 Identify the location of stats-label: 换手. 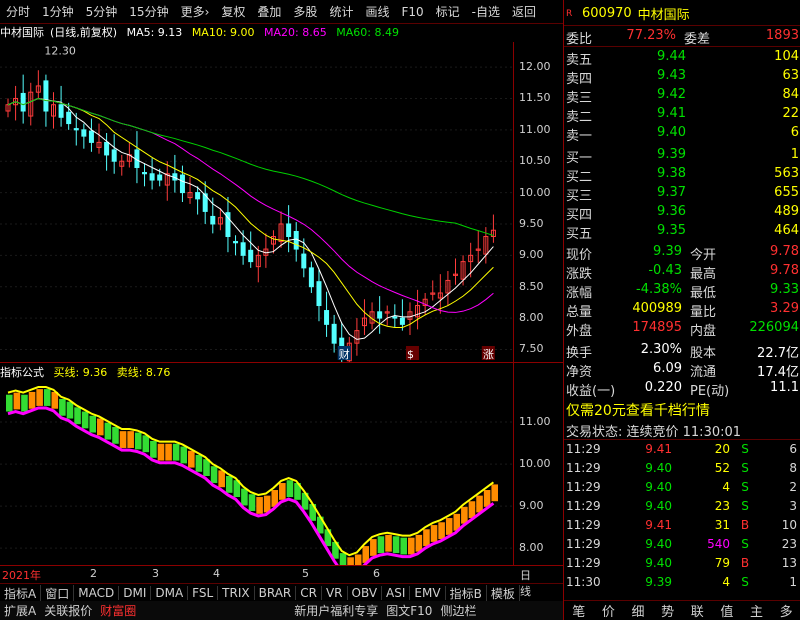
(579, 353).